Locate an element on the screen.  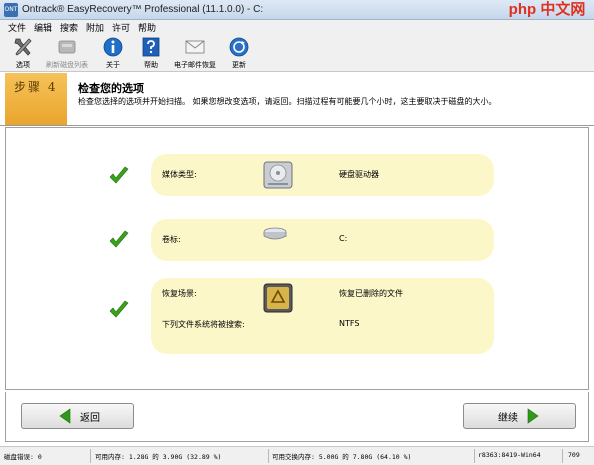
file-system-value: NTFS is located at coordinates (349, 323).